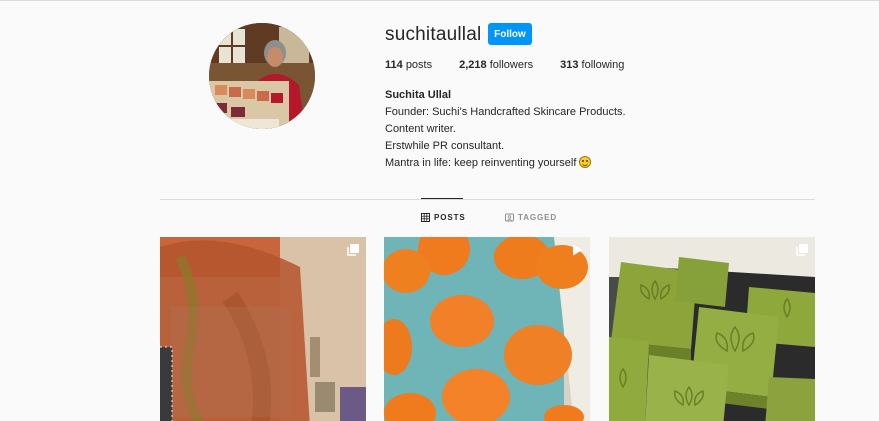  Describe the element at coordinates (603, 65) in the screenshot. I see `following-label: following` at that location.